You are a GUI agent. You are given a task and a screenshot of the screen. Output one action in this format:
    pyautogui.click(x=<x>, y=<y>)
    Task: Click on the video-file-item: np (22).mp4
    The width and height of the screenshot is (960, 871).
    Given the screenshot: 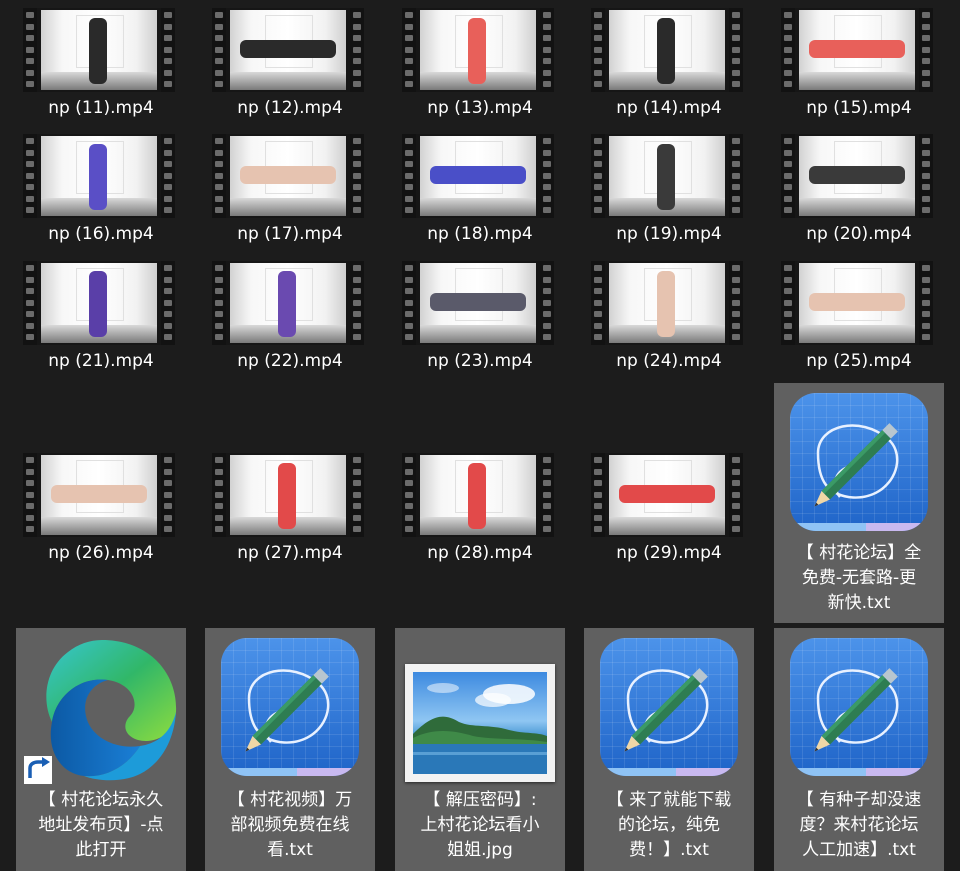 What is the action you would take?
    pyautogui.click(x=290, y=320)
    